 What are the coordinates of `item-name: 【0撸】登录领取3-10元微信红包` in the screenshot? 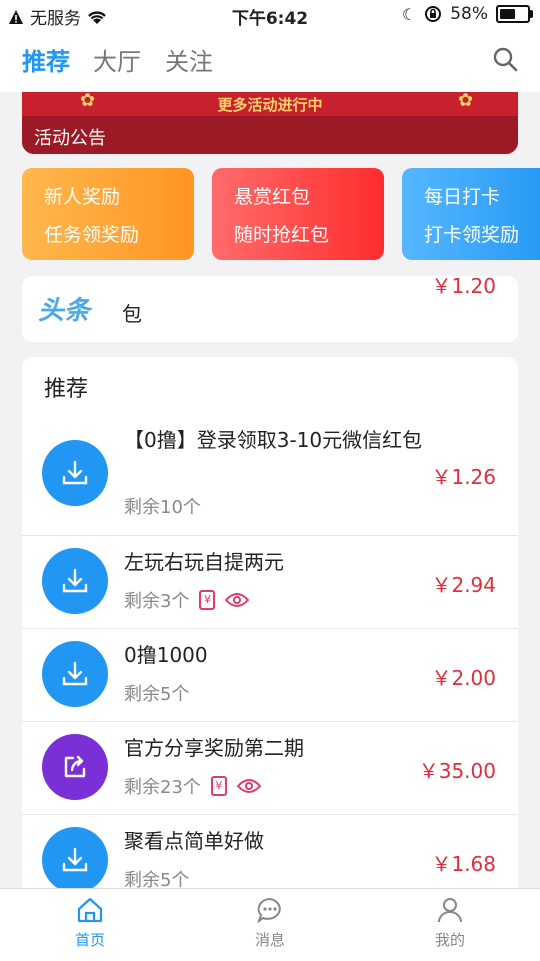 It's located at (273, 440).